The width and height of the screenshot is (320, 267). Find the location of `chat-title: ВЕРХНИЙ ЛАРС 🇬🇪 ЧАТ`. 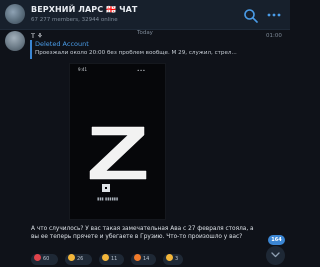

chat-title: ВЕРХНИЙ ЛАРС 🇬🇪 ЧАТ is located at coordinates (84, 9).